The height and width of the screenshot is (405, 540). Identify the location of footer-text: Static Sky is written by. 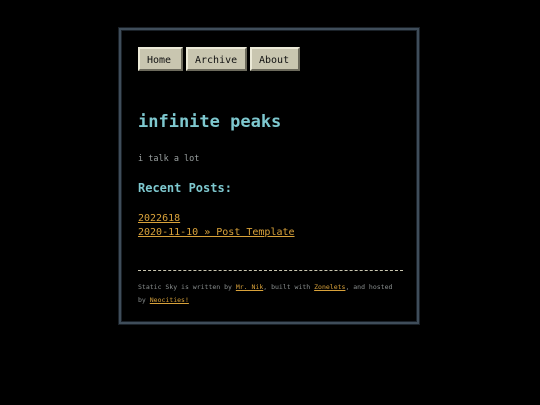
(187, 287).